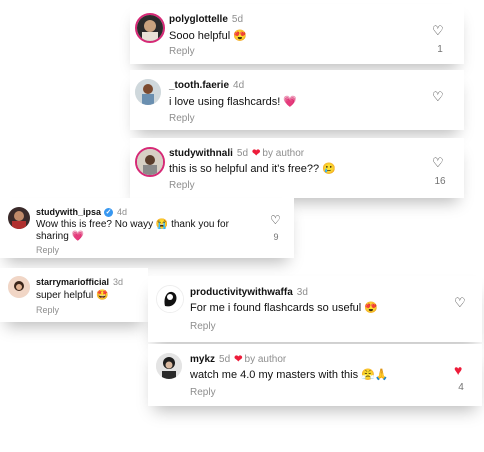 The height and width of the screenshot is (452, 484). Describe the element at coordinates (81, 212) in the screenshot. I see `username: studywith_ipsa ✓ 4d` at that location.